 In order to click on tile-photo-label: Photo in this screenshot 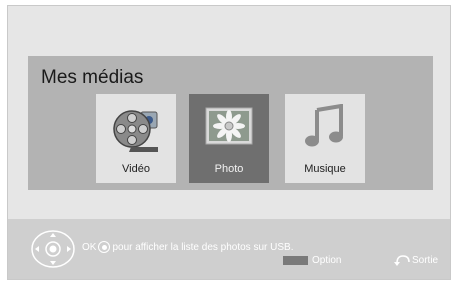, I will do `click(229, 169)`.